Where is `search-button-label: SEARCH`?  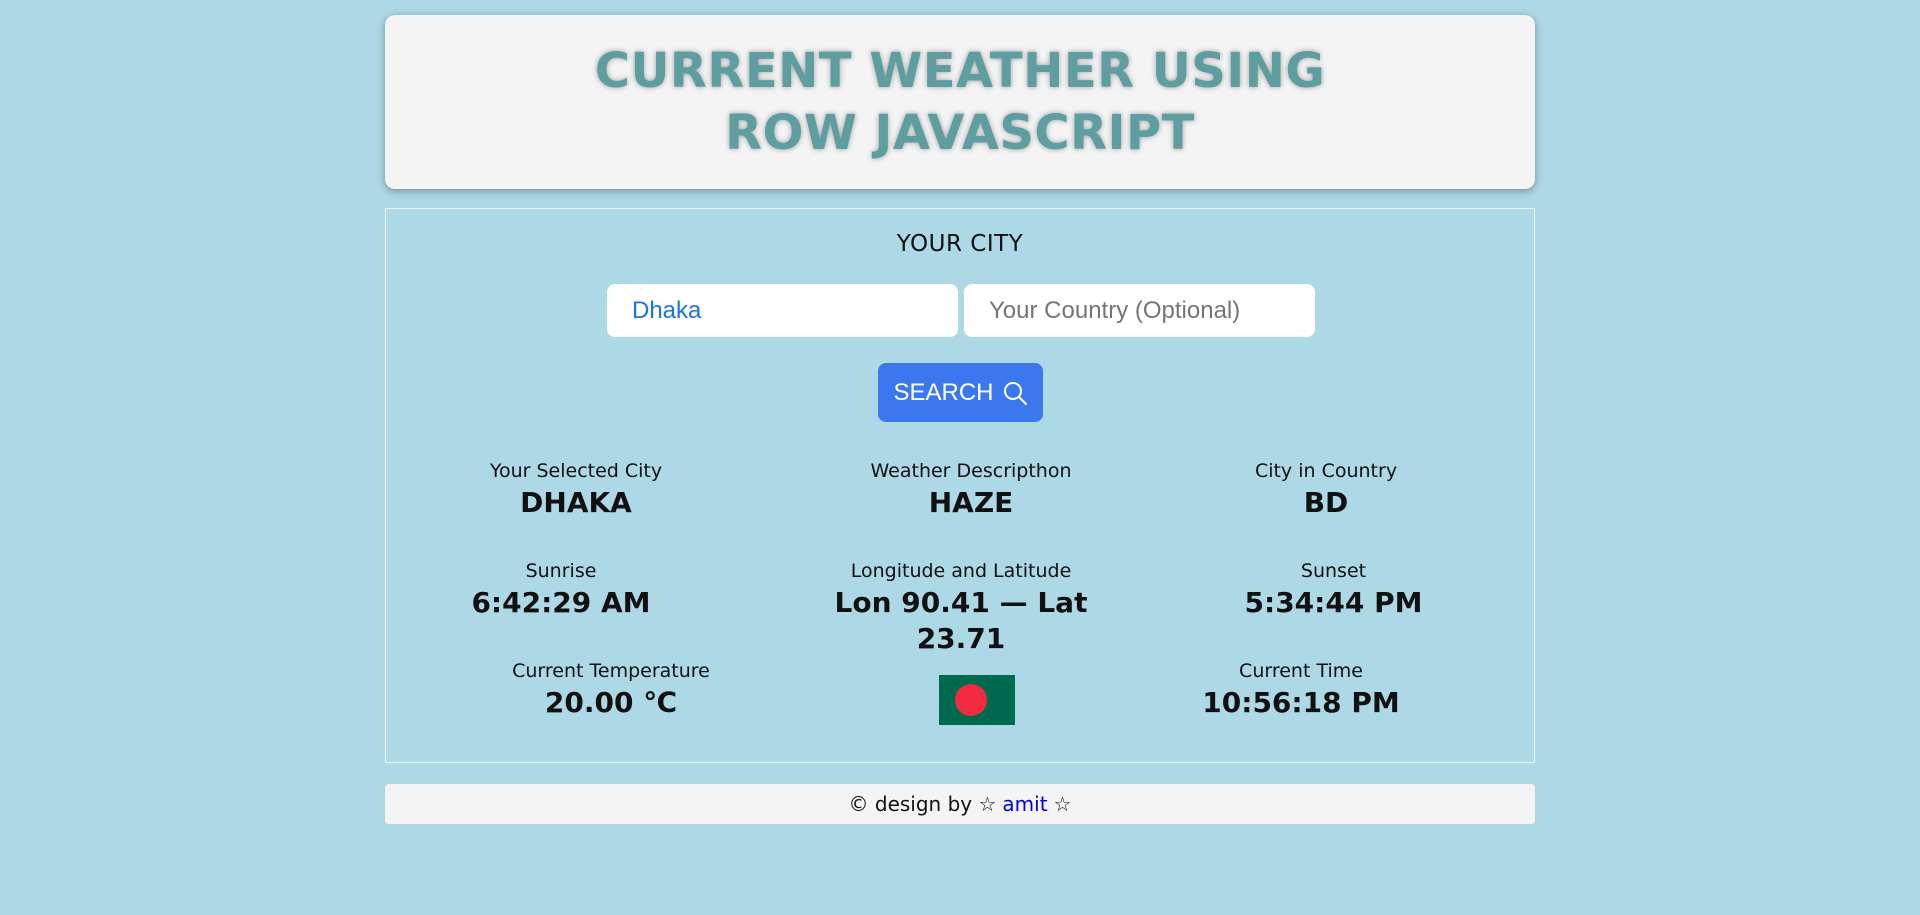
search-button-label: SEARCH is located at coordinates (943, 392).